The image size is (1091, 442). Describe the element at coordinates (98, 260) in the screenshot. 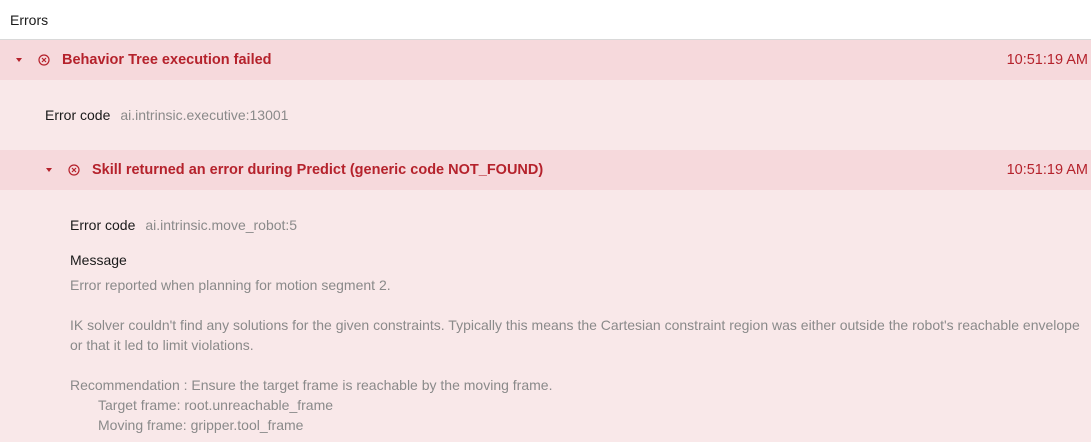

I see `message-label: Message` at that location.